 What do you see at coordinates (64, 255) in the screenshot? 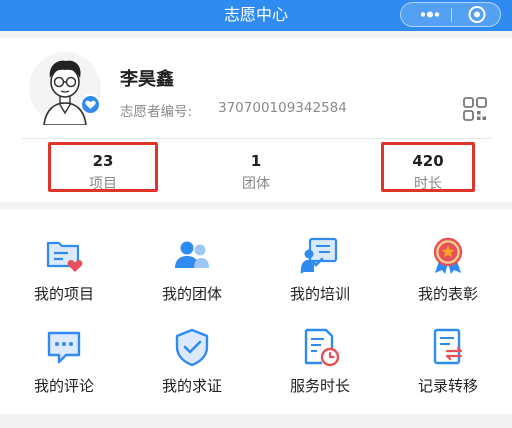
I see `folder-heart-icon` at bounding box center [64, 255].